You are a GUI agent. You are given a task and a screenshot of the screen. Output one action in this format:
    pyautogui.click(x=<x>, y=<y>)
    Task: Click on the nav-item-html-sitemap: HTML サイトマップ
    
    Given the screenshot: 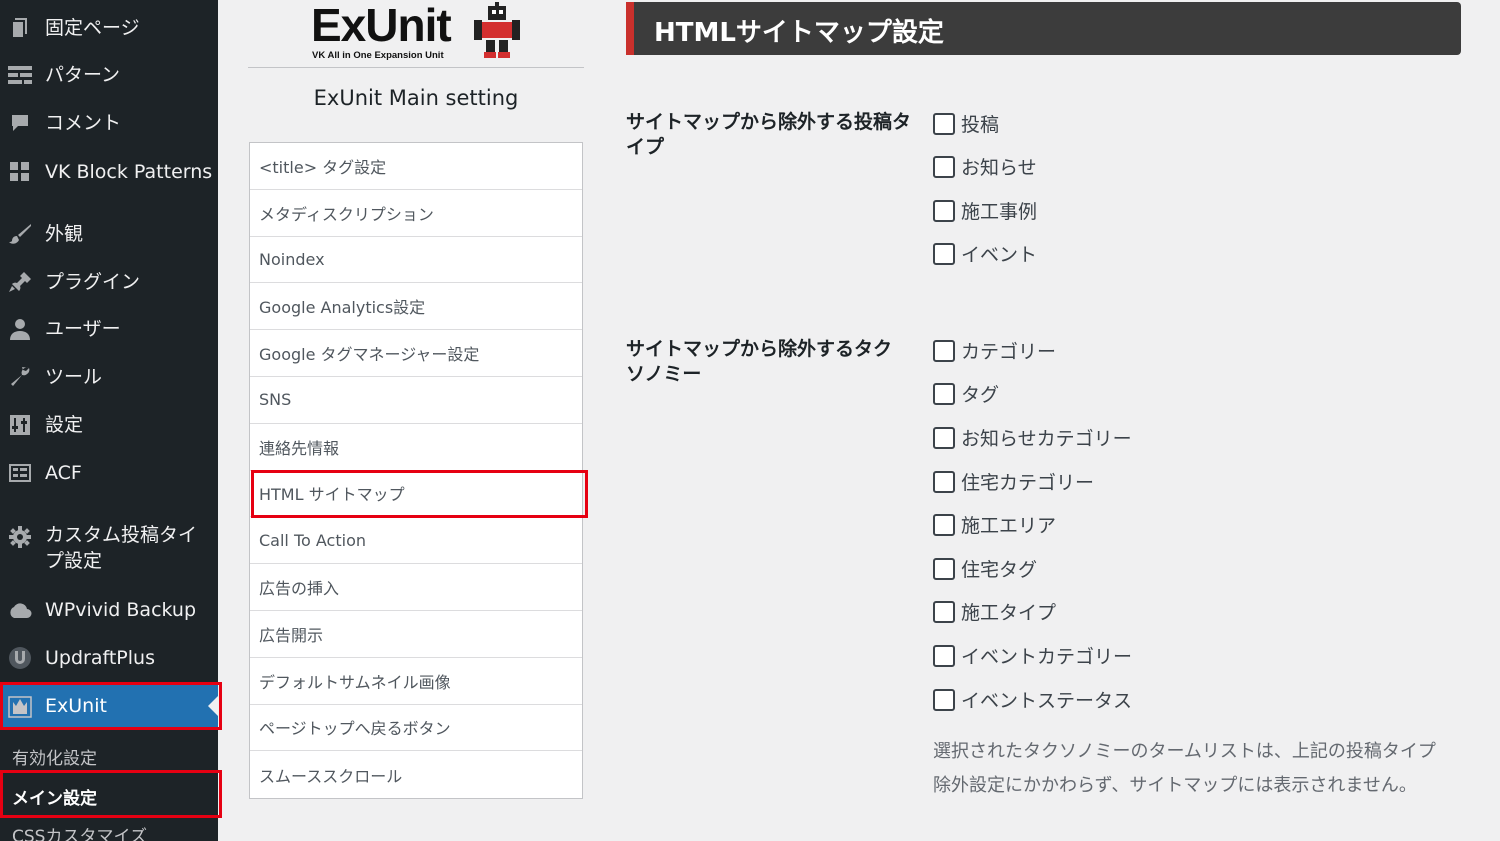 What is the action you would take?
    pyautogui.click(x=416, y=494)
    